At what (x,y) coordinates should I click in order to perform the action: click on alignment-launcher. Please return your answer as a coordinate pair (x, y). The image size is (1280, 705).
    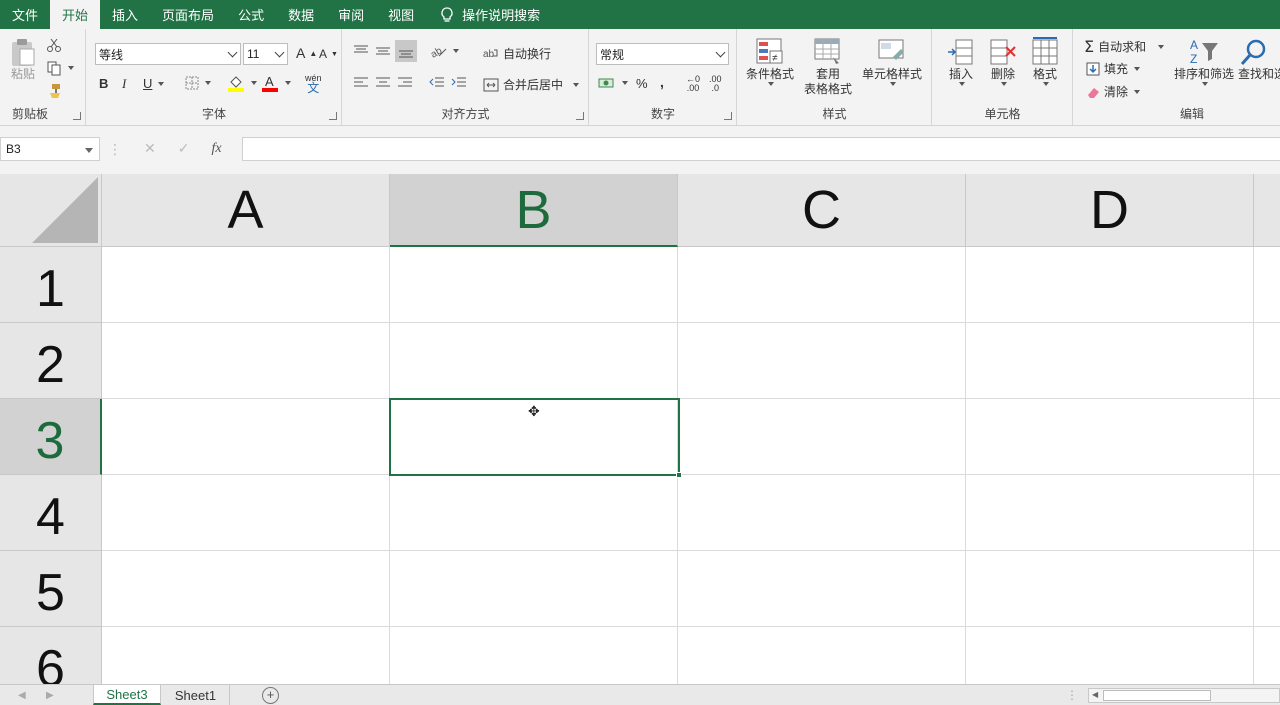
    Looking at the image, I should click on (580, 116).